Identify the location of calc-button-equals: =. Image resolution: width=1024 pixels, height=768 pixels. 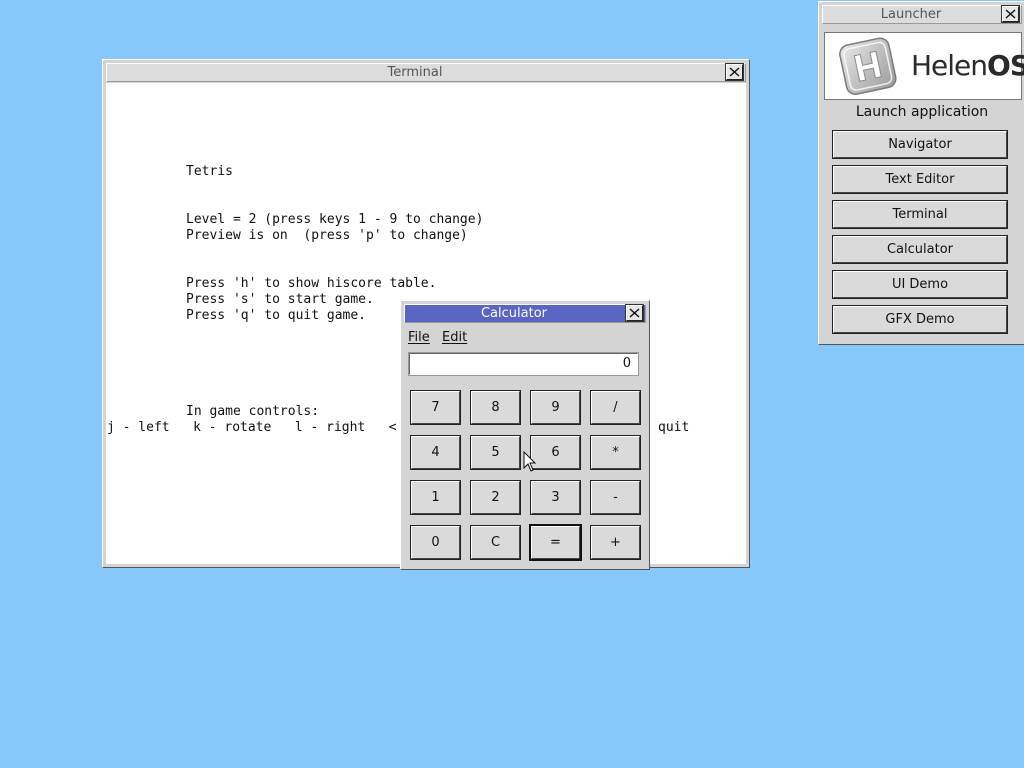
(555, 542).